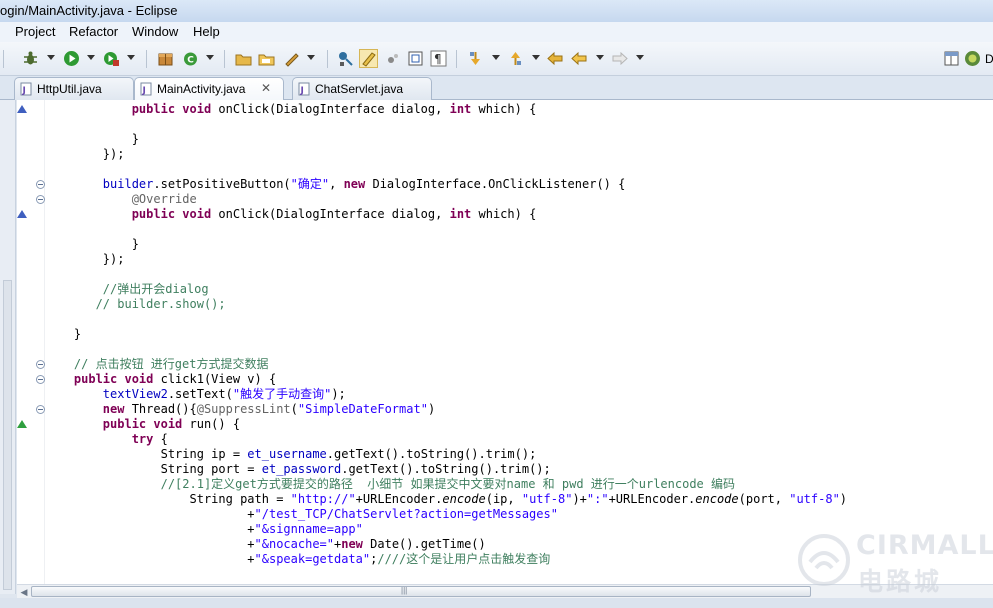 Image resolution: width=993 pixels, height=608 pixels. Describe the element at coordinates (165, 58) in the screenshot. I see `new-package-icon` at that location.